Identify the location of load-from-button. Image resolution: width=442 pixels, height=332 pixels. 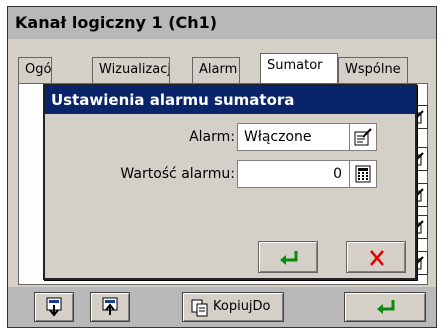
(110, 307).